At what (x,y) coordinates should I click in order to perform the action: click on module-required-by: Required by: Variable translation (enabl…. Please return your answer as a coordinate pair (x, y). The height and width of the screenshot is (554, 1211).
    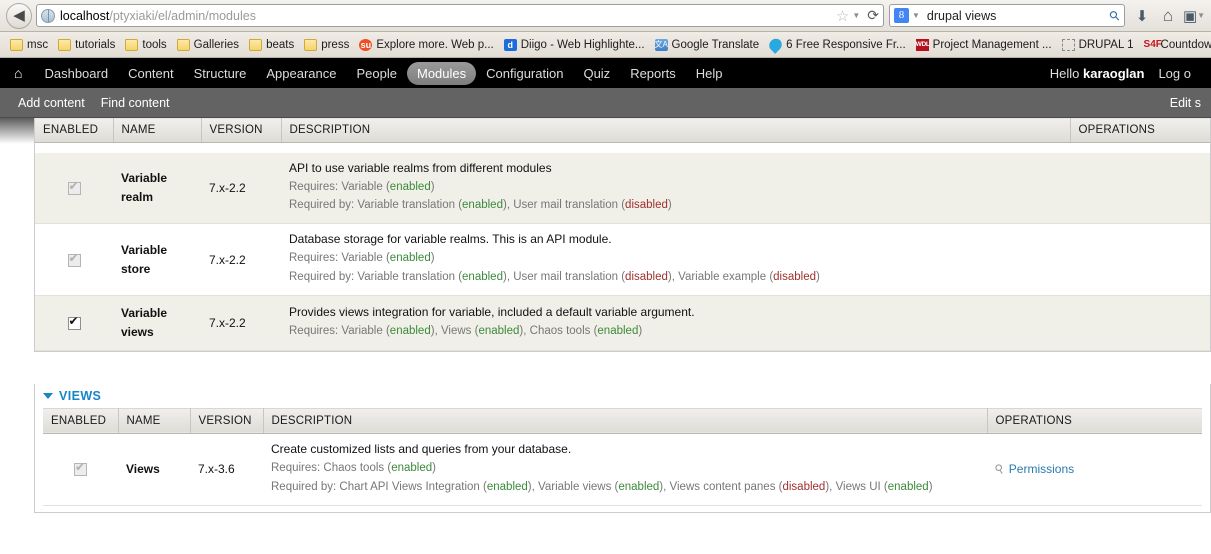
    Looking at the image, I should click on (554, 277).